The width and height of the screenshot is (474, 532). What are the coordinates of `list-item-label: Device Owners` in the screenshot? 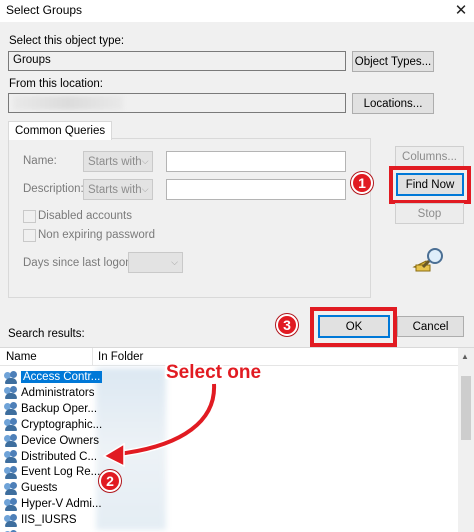 It's located at (60, 440).